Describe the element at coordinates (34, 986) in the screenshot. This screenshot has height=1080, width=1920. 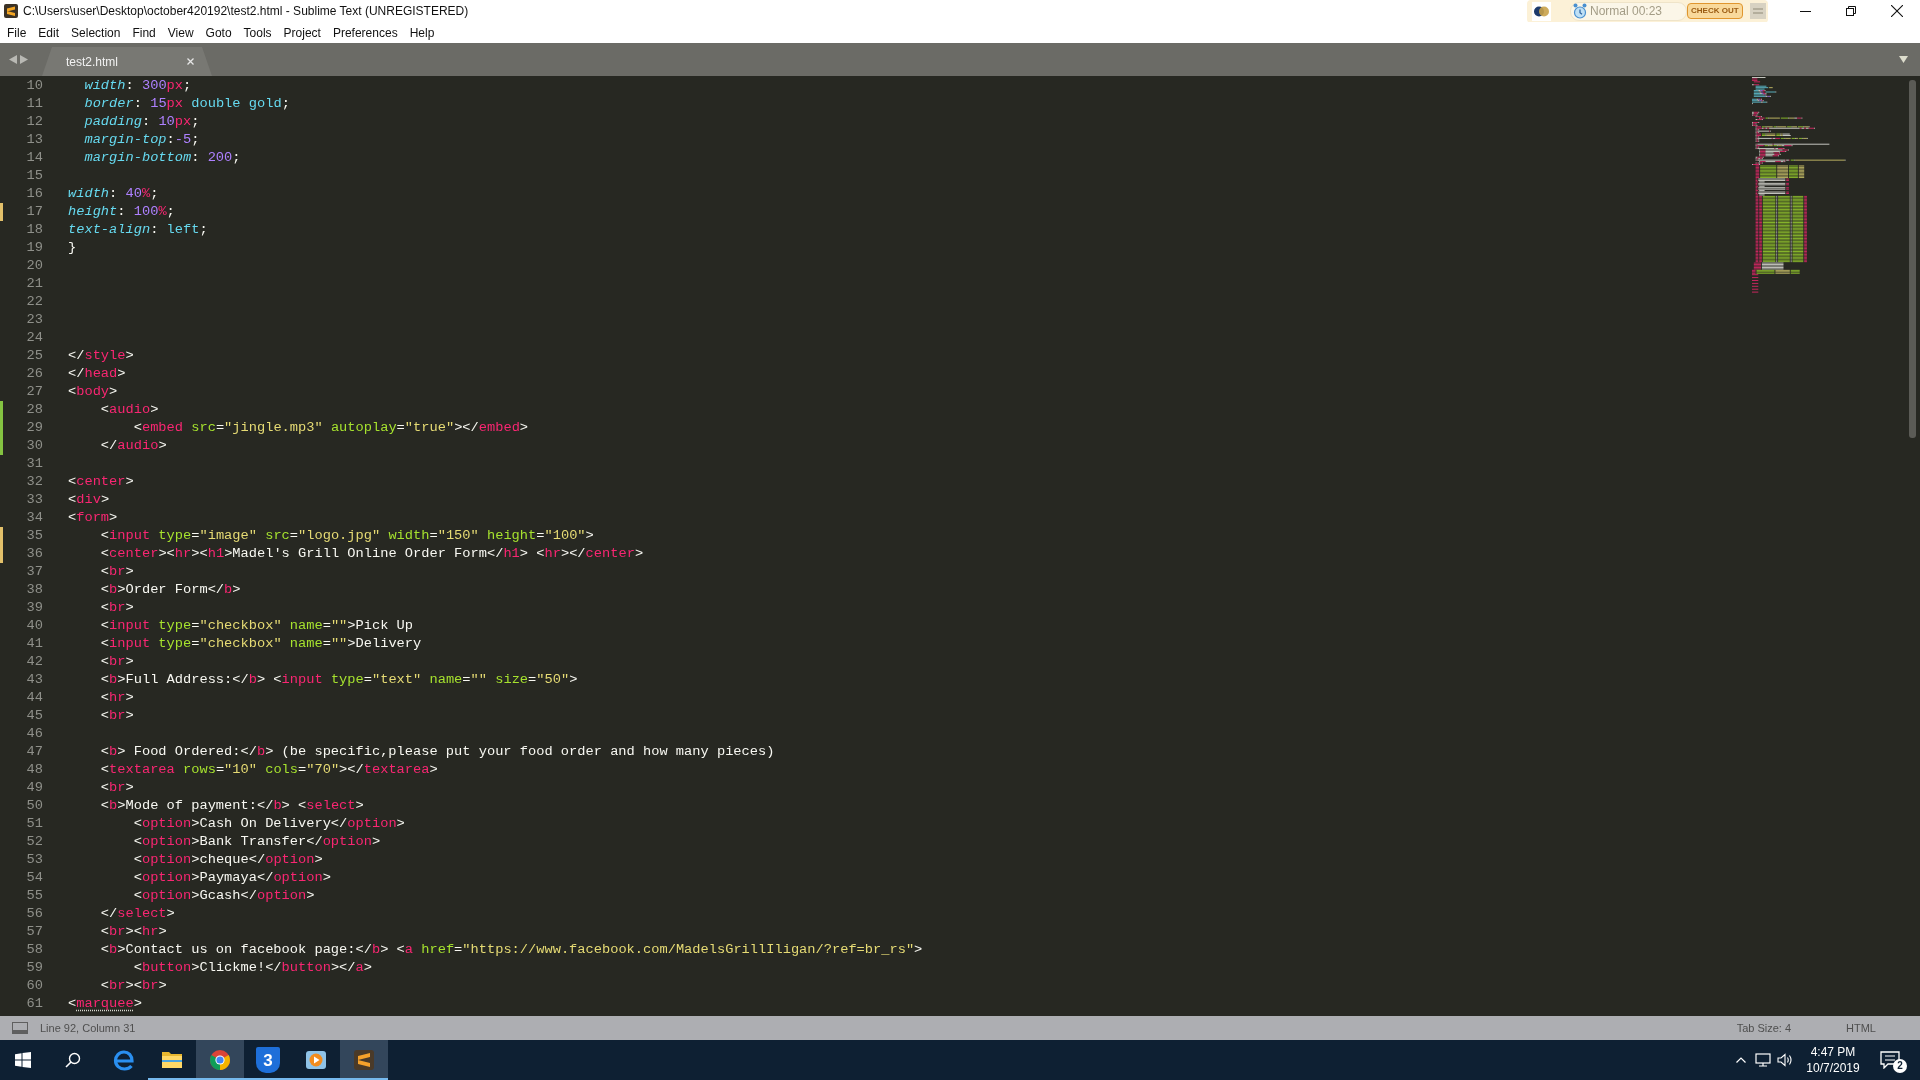
I see `line-number: 60` at that location.